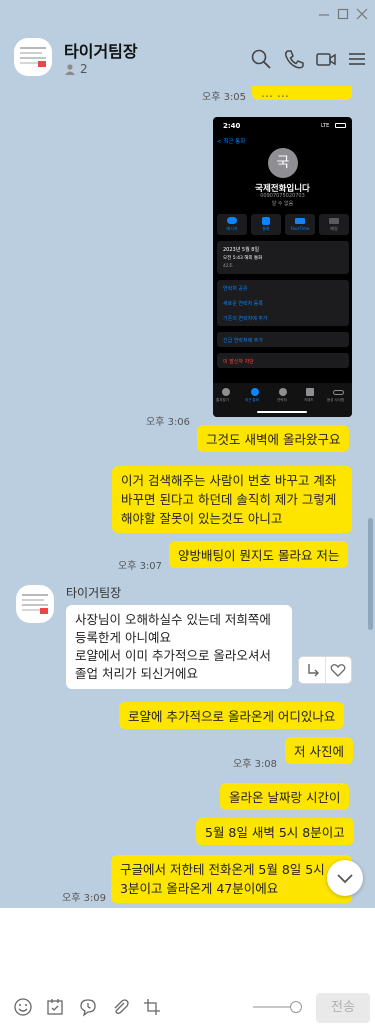  Describe the element at coordinates (243, 304) in the screenshot. I see `photo-menu-item: 새로운 연락처 등록` at that location.